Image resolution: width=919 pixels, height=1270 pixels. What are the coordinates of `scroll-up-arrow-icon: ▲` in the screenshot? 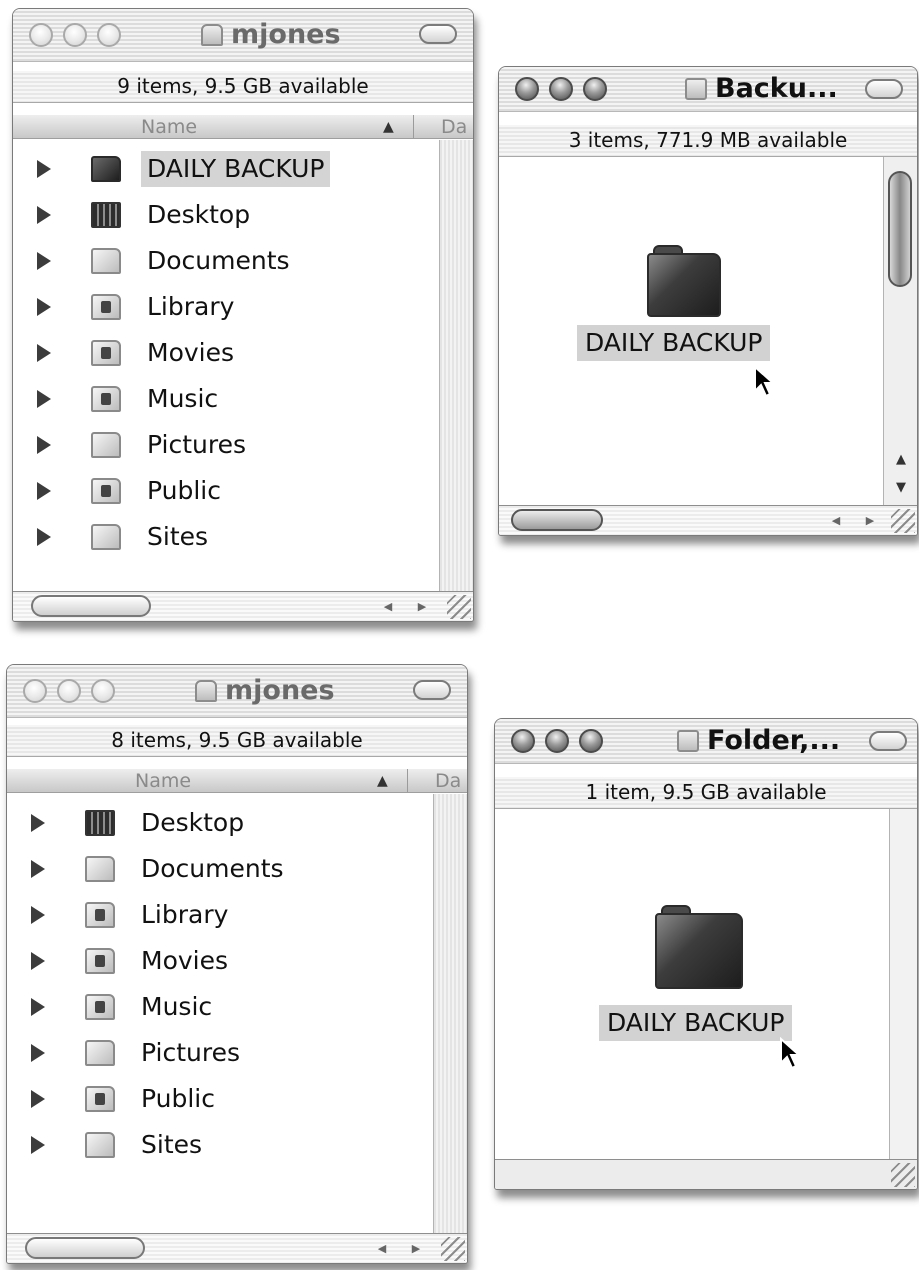 It's located at (900, 460).